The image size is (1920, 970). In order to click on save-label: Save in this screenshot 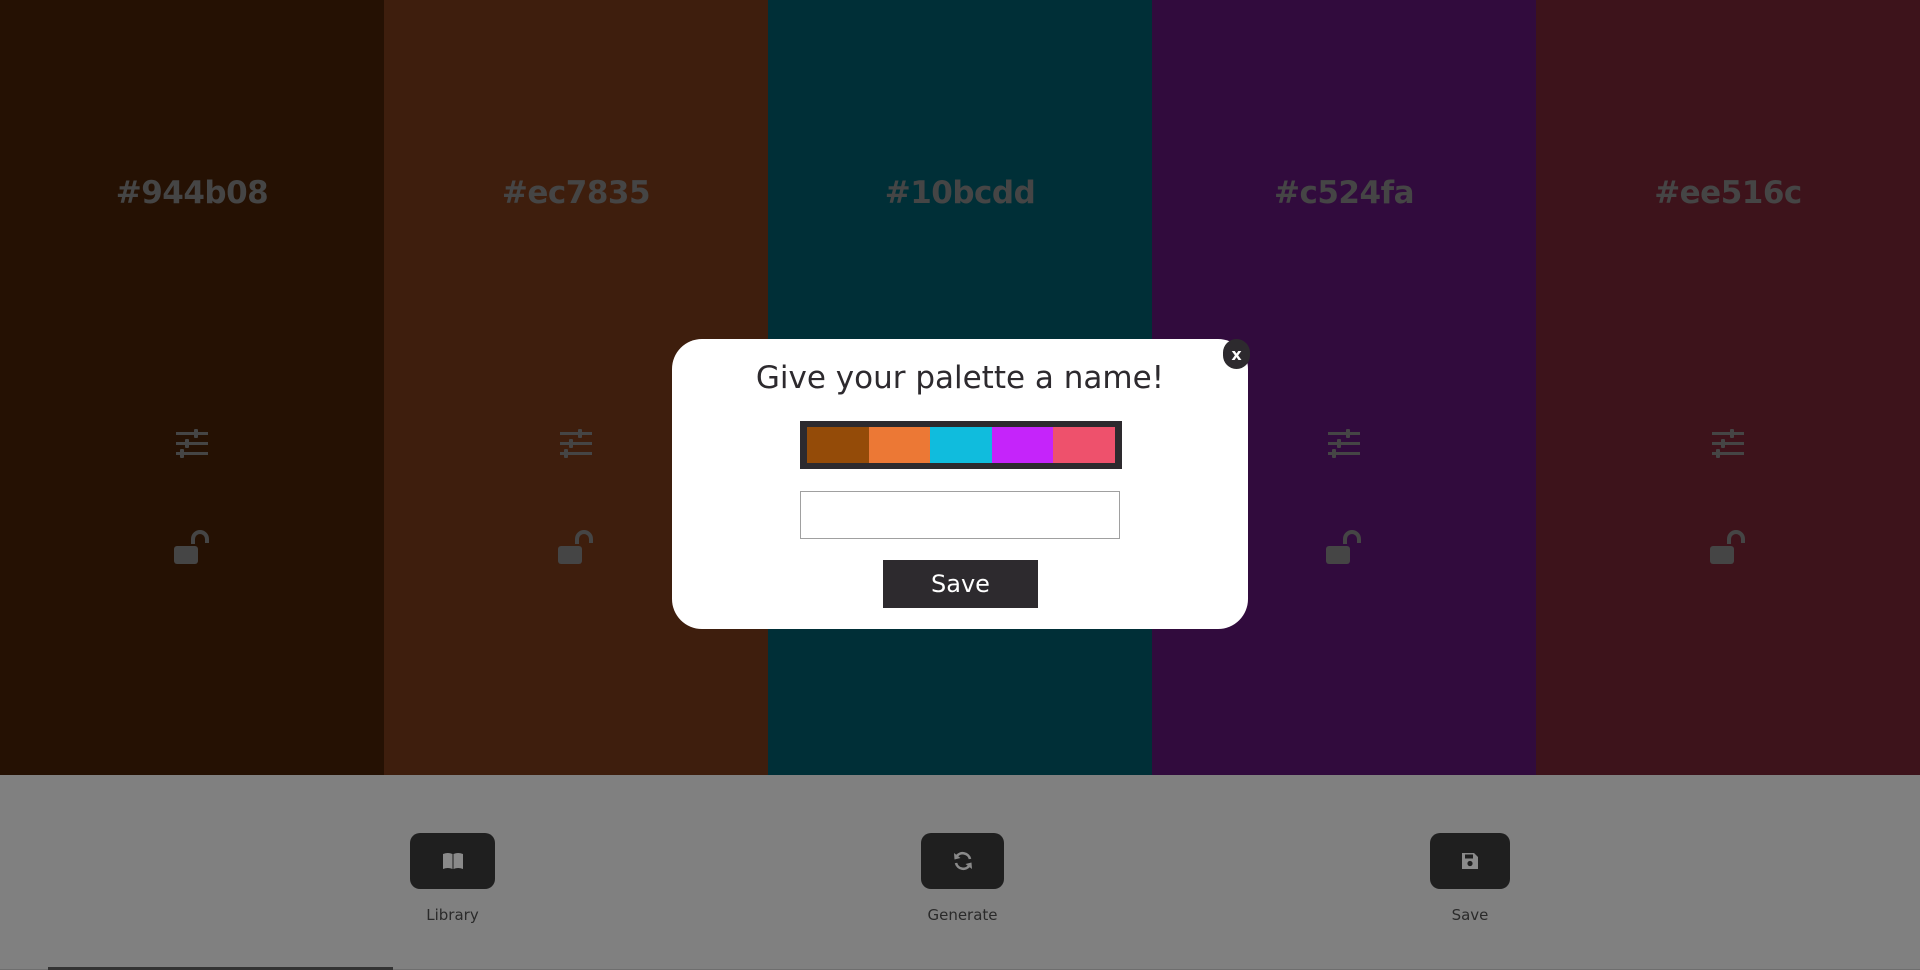, I will do `click(1470, 915)`.